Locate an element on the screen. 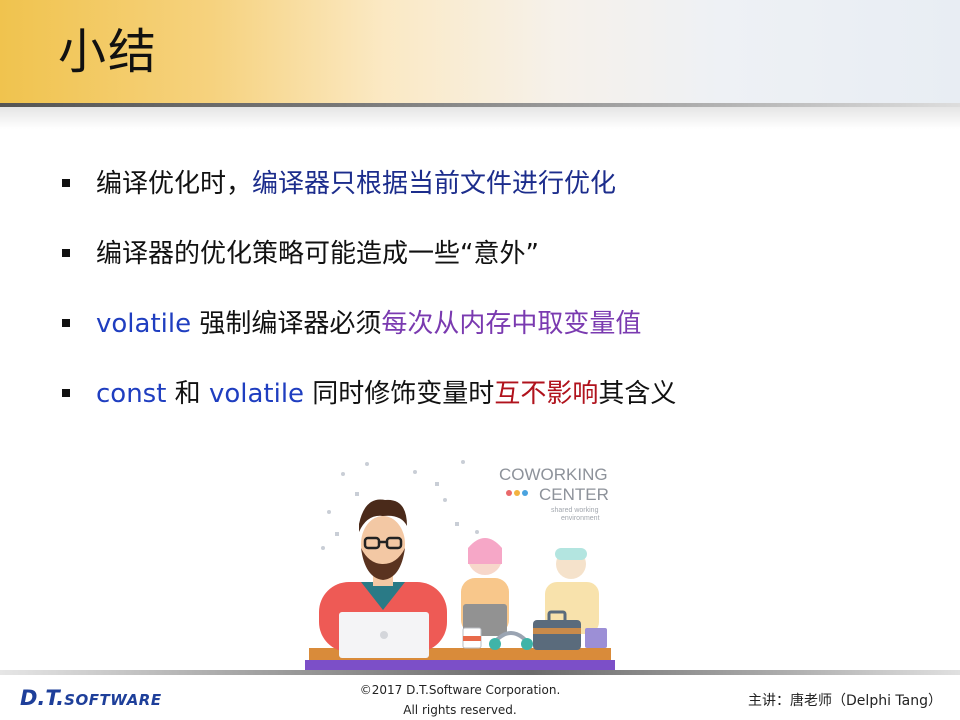  bullet-highlight: 每次从内存中取变量值 is located at coordinates (511, 324).